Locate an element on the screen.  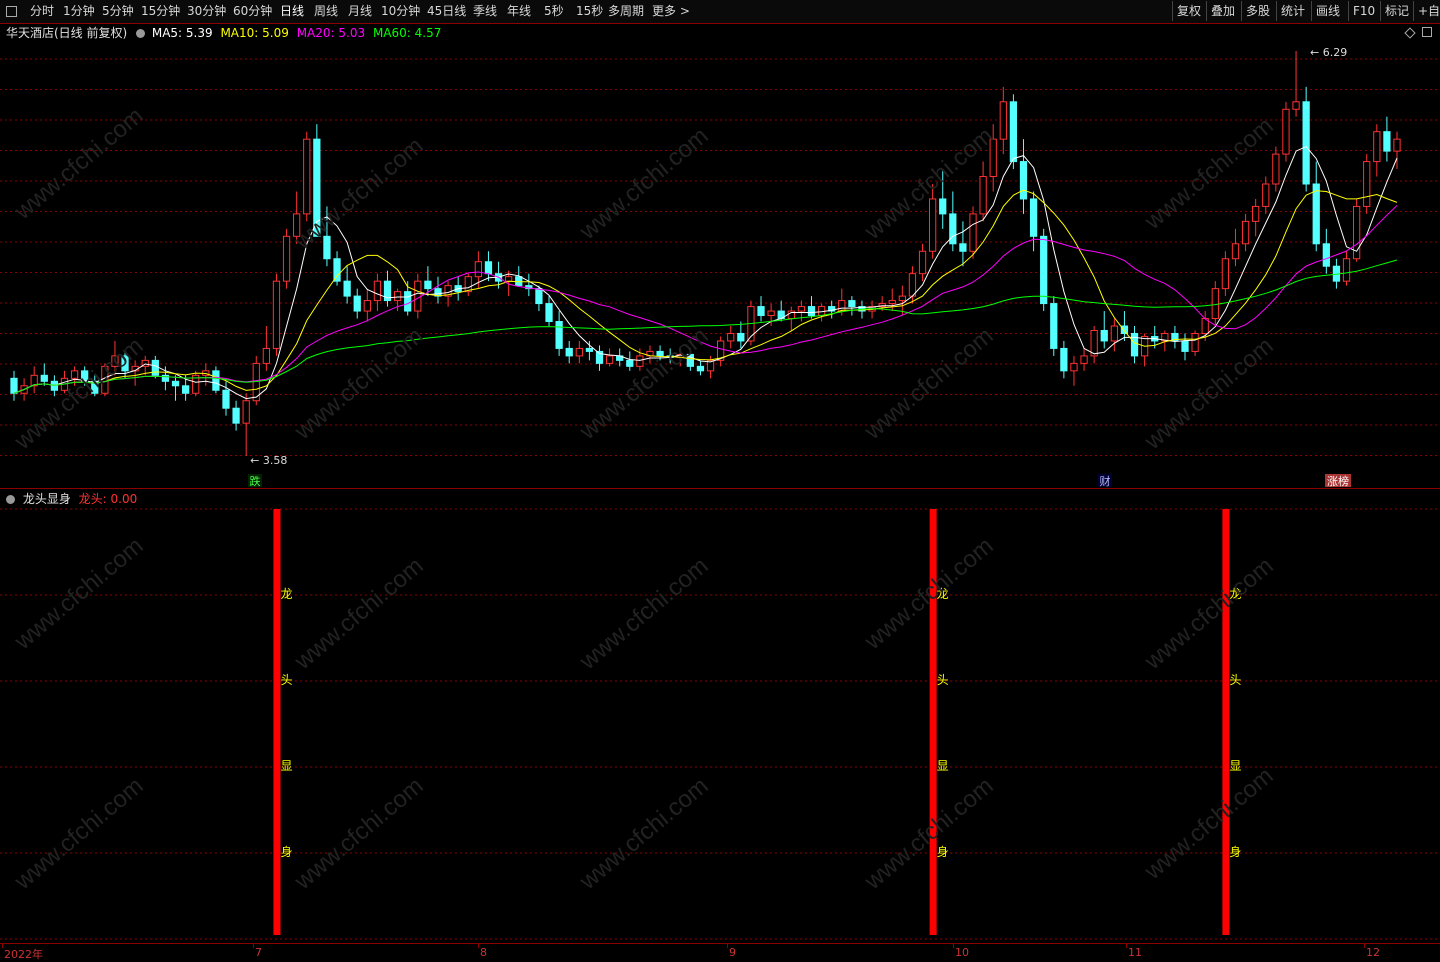
toolbar-button: +自 is located at coordinates (1426, 11).